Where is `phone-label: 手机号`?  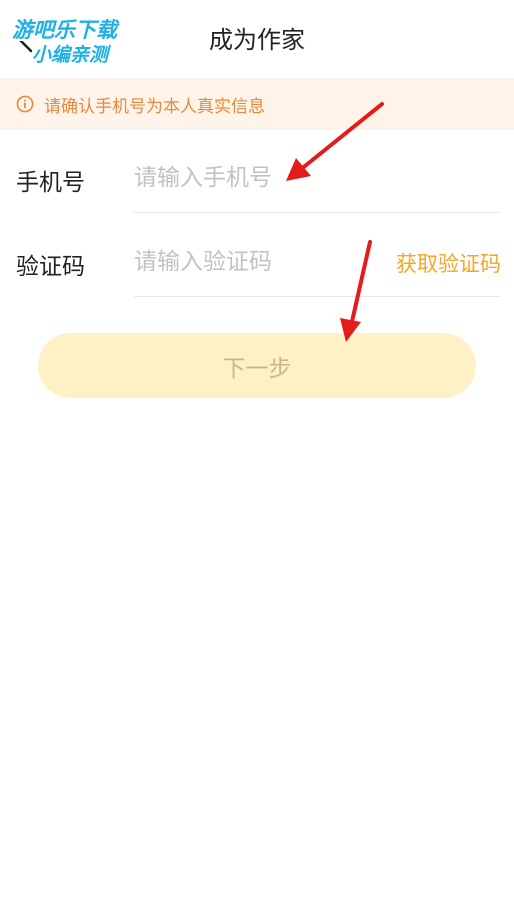
phone-label: 手机号 is located at coordinates (50, 183).